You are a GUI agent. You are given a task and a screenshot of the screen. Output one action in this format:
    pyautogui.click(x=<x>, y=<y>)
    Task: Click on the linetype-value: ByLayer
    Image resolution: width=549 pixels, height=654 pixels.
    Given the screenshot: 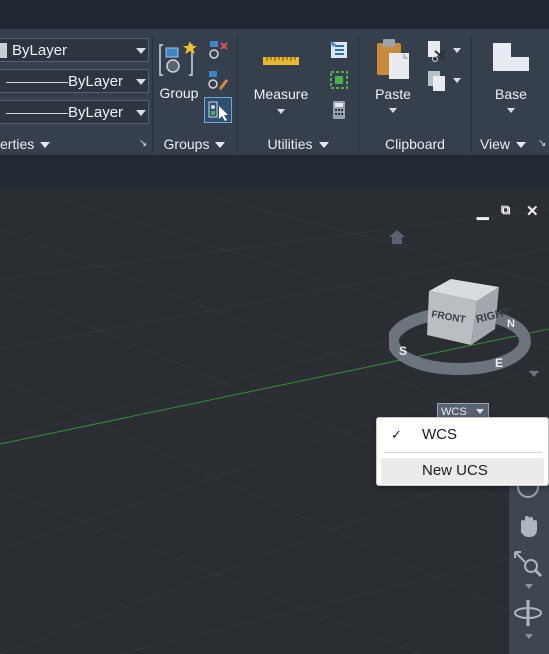 What is the action you would take?
    pyautogui.click(x=96, y=81)
    